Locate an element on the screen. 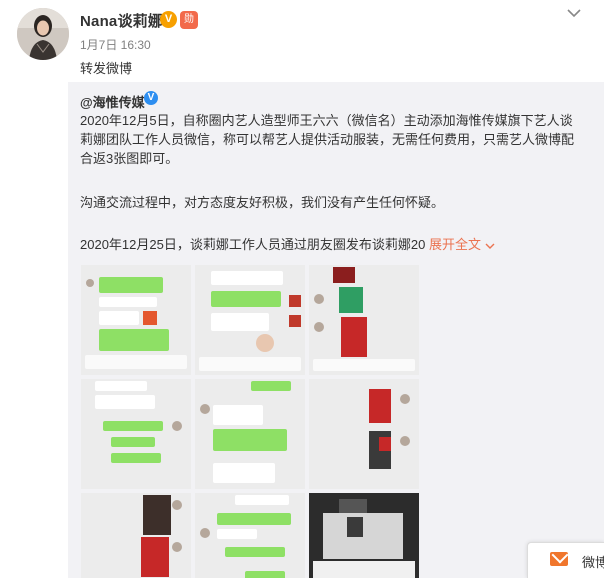 Image resolution: width=604 pixels, height=578 pixels. original-paragraph-3: 2020年12月25日，谈莉娜工作人员通过朋友圈发布谈莉娜20 展开全文 is located at coordinates (340, 244).